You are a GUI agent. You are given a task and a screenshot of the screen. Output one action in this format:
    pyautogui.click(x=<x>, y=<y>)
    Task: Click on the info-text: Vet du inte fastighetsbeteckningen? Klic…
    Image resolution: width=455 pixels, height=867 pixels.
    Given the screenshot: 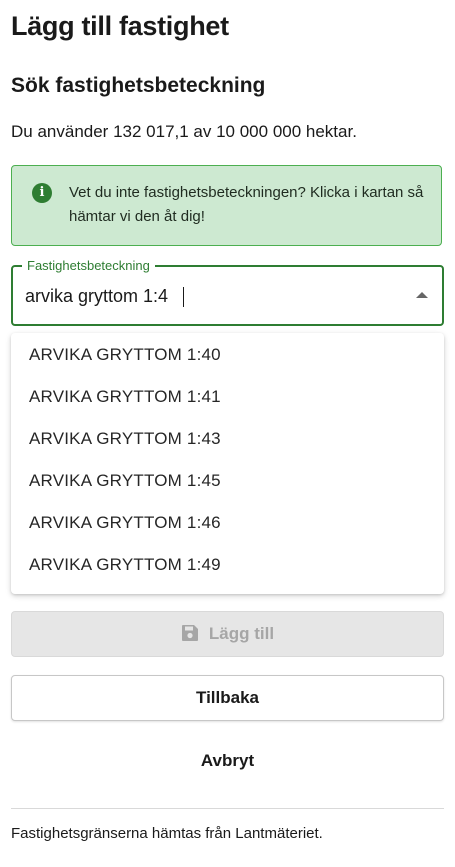 What is the action you would take?
    pyautogui.click(x=246, y=204)
    